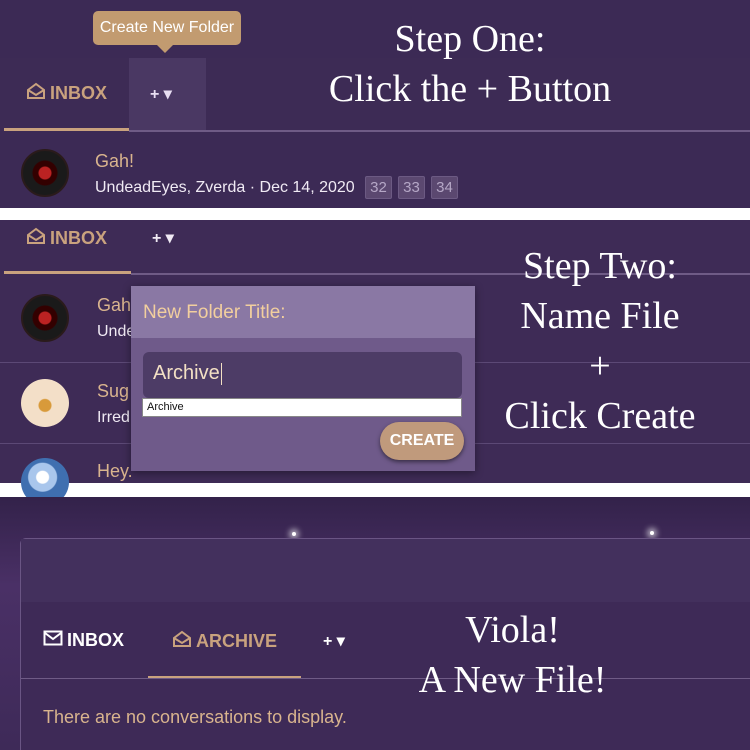 The height and width of the screenshot is (750, 750). I want to click on caption-line: Click the + Button, so click(470, 89).